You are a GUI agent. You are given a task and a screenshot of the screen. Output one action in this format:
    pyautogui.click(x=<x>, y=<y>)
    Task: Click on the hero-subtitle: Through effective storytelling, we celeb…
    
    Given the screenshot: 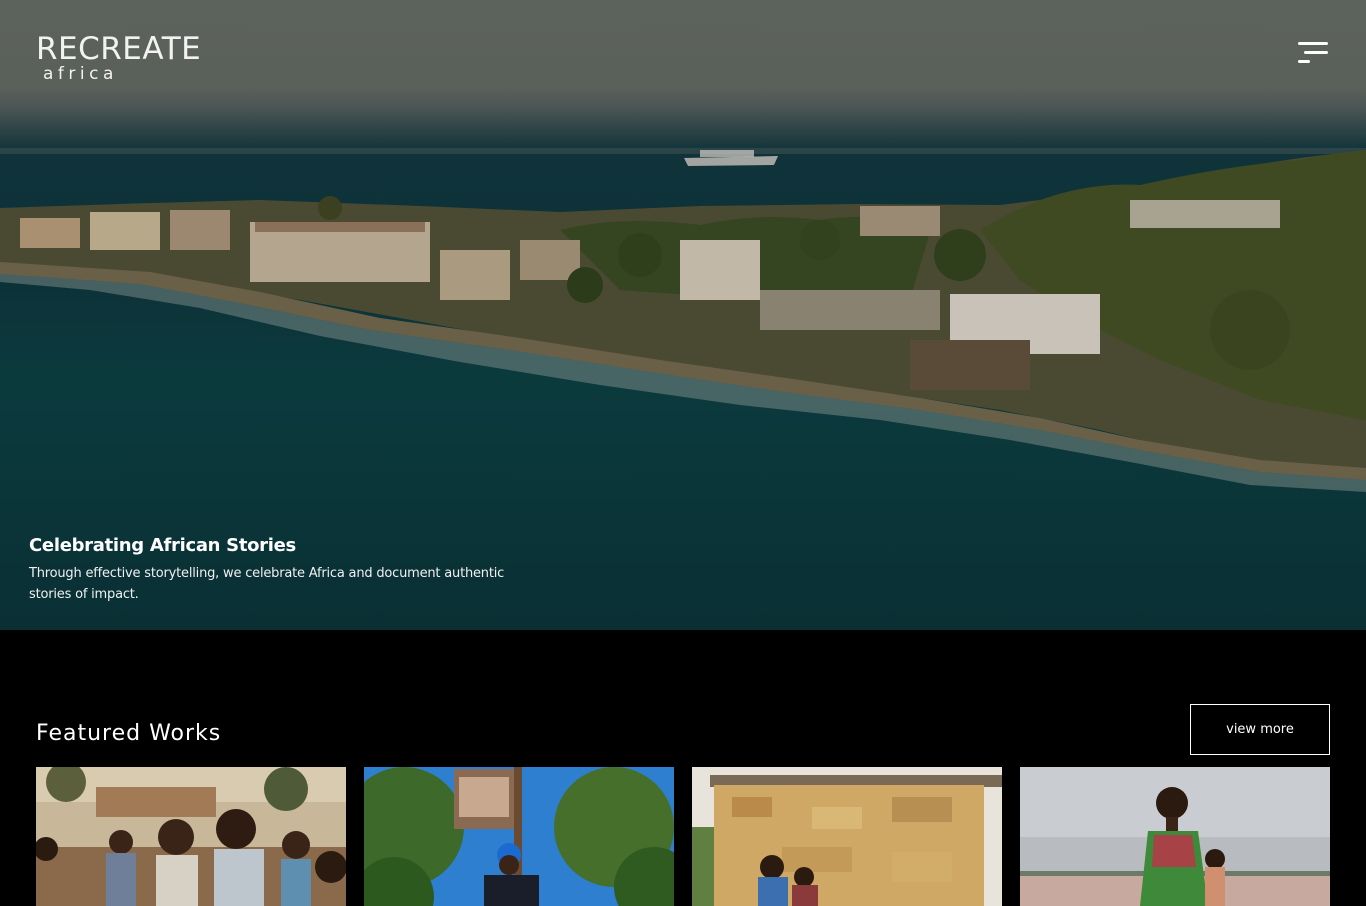 What is the action you would take?
    pyautogui.click(x=267, y=584)
    